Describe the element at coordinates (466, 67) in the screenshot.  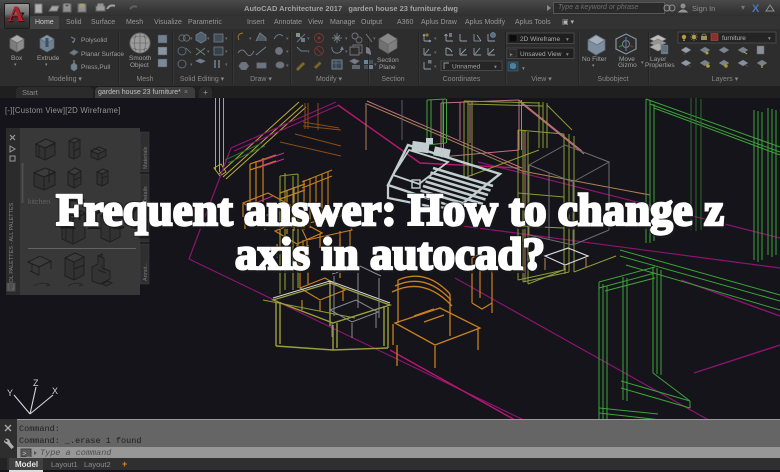
I see `svg-text: Unnamed` at that location.